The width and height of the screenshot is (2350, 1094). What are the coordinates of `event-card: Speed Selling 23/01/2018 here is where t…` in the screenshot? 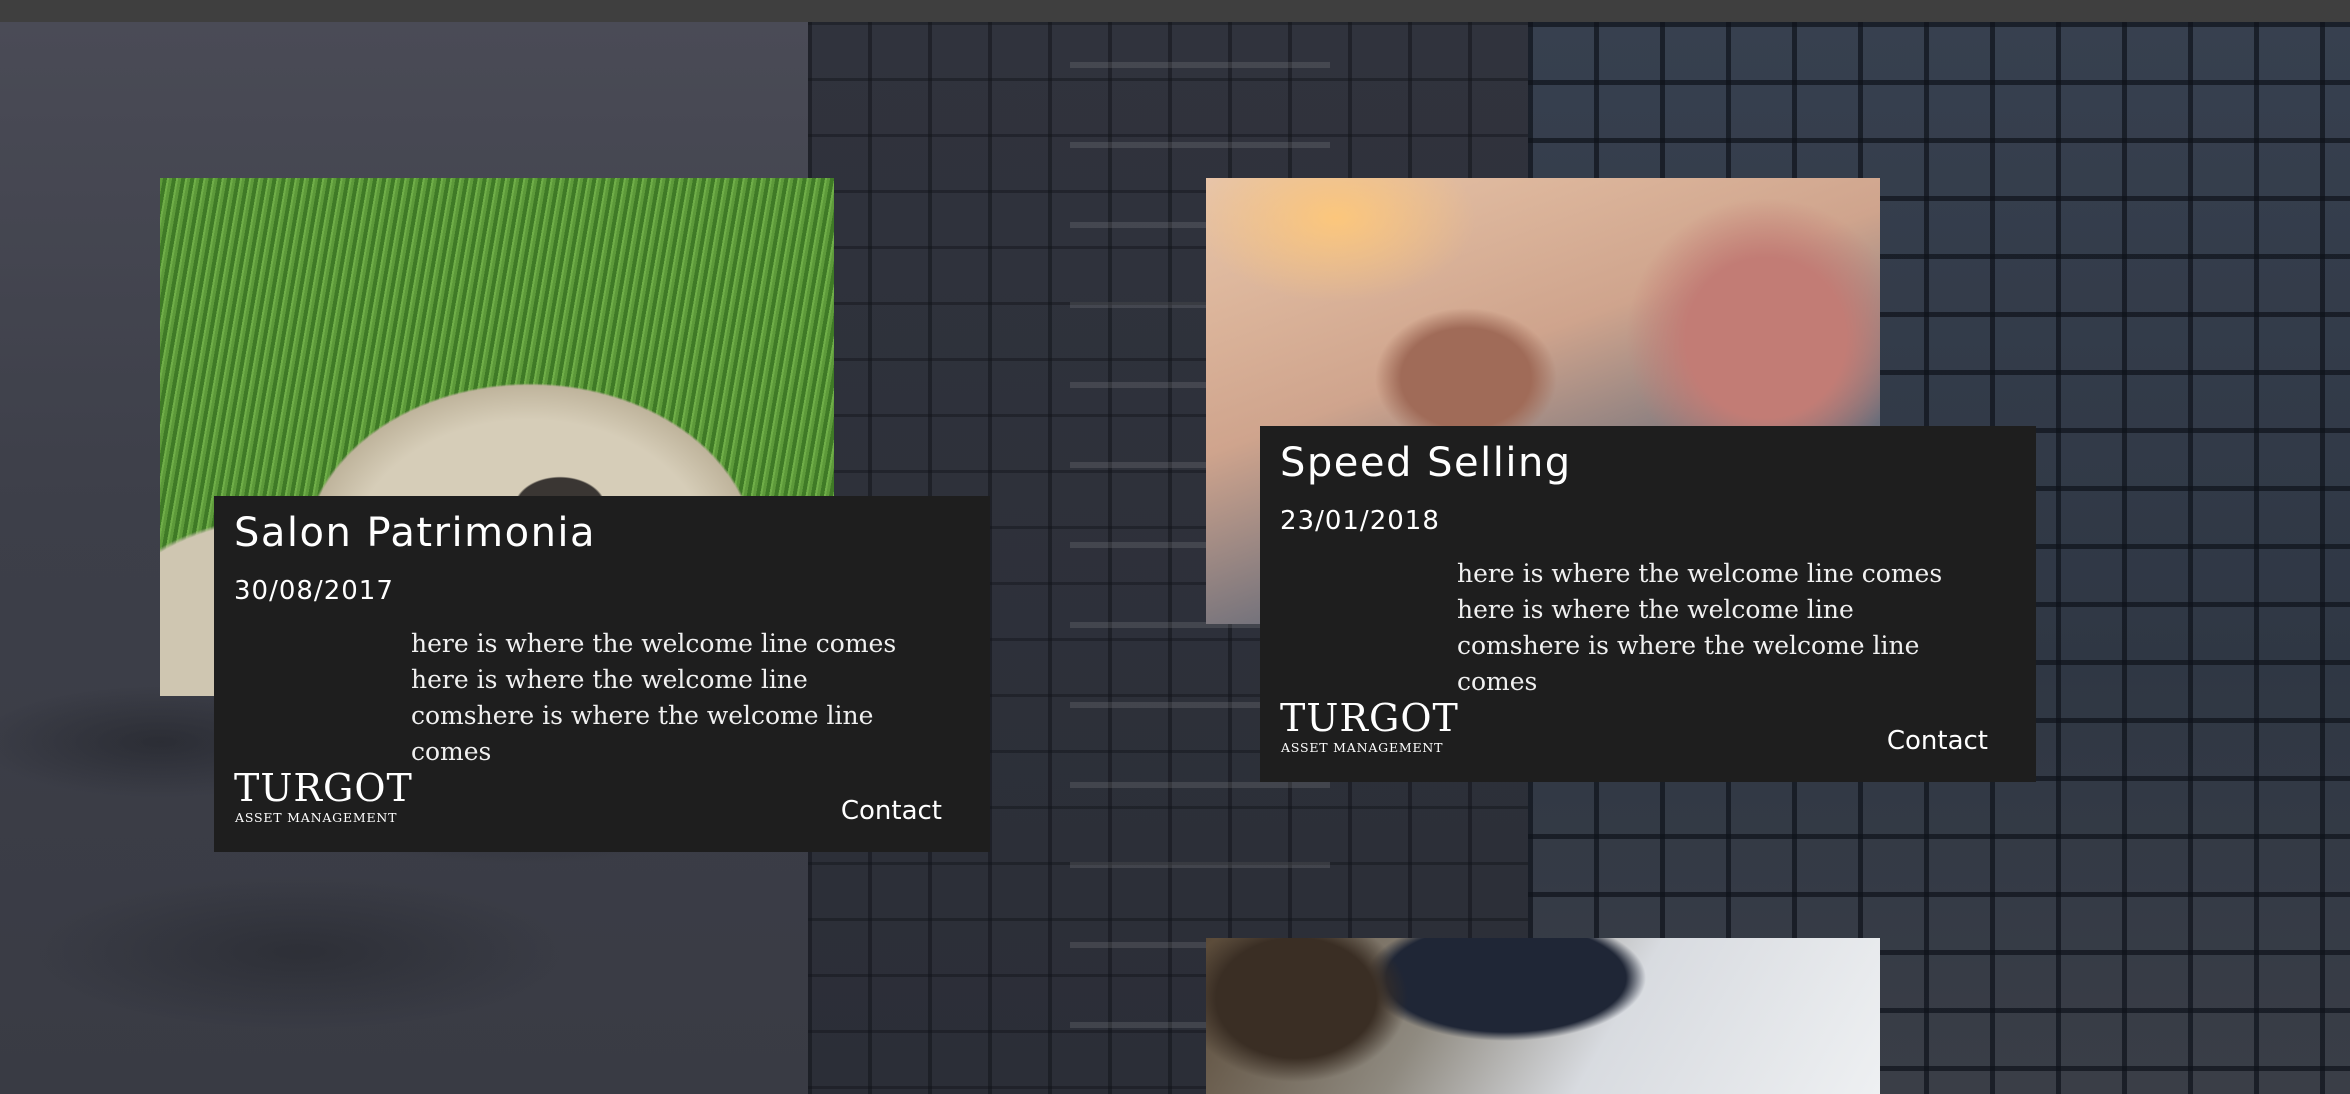 It's located at (1648, 604).